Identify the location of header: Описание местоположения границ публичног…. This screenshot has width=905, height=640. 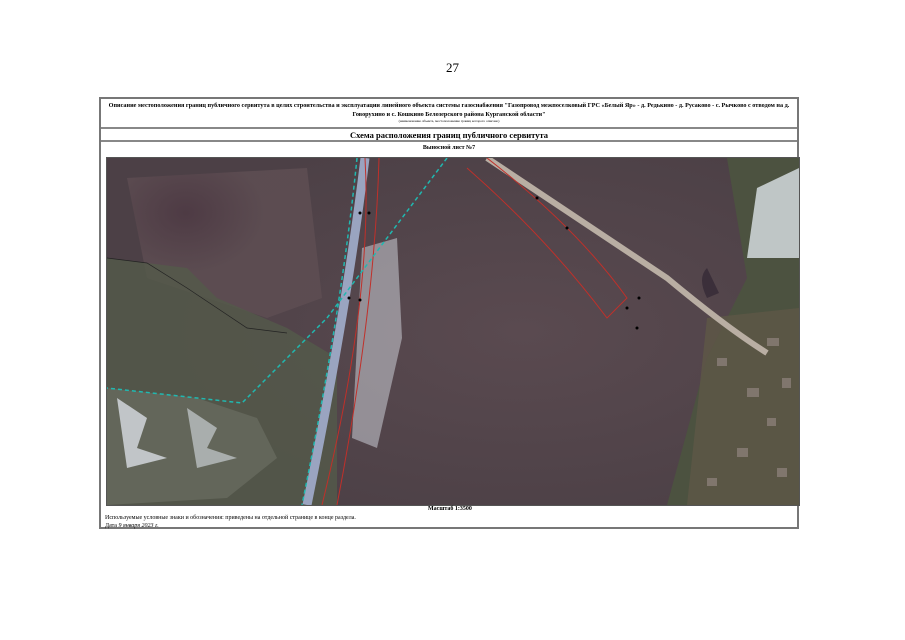
(449, 112).